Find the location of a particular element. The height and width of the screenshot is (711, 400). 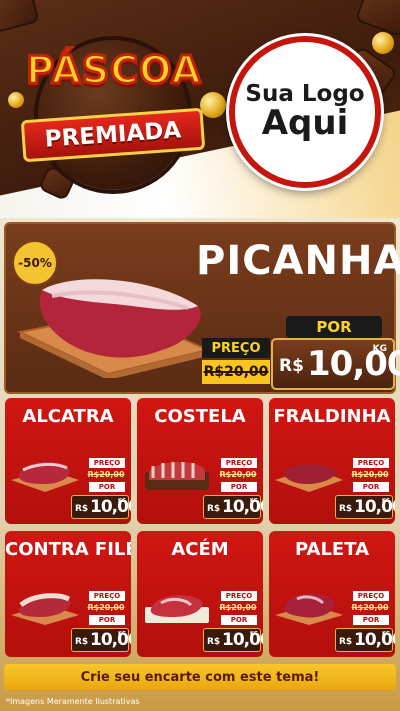

product-name: FRALDINHA is located at coordinates (332, 416).